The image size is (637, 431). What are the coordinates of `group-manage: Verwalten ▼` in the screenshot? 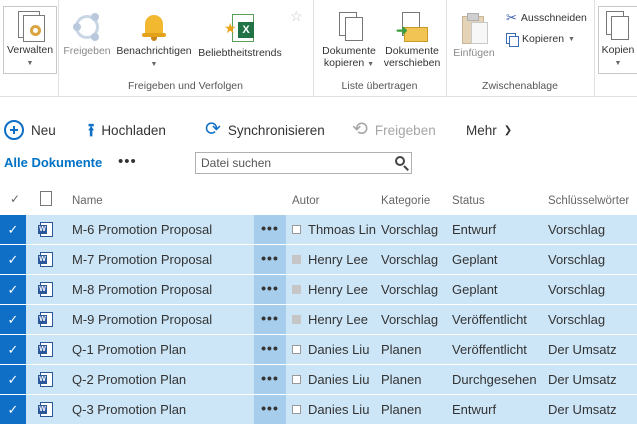 It's located at (29, 48).